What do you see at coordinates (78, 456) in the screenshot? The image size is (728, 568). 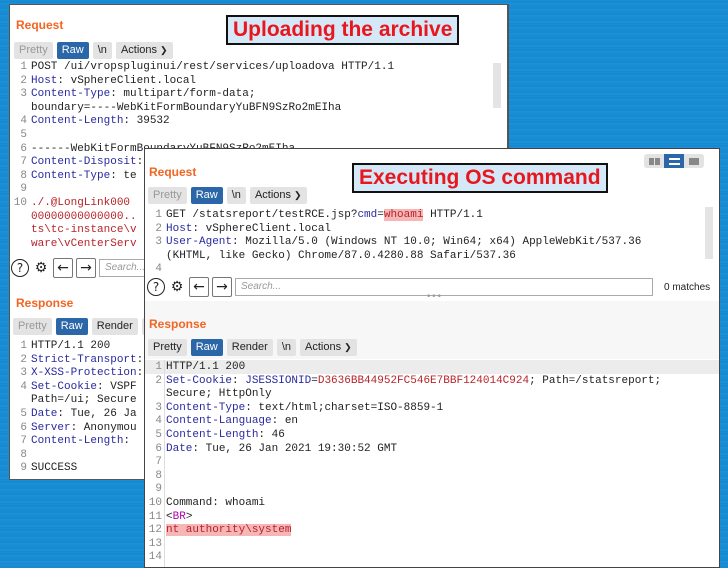 I see `code-line: 8` at bounding box center [78, 456].